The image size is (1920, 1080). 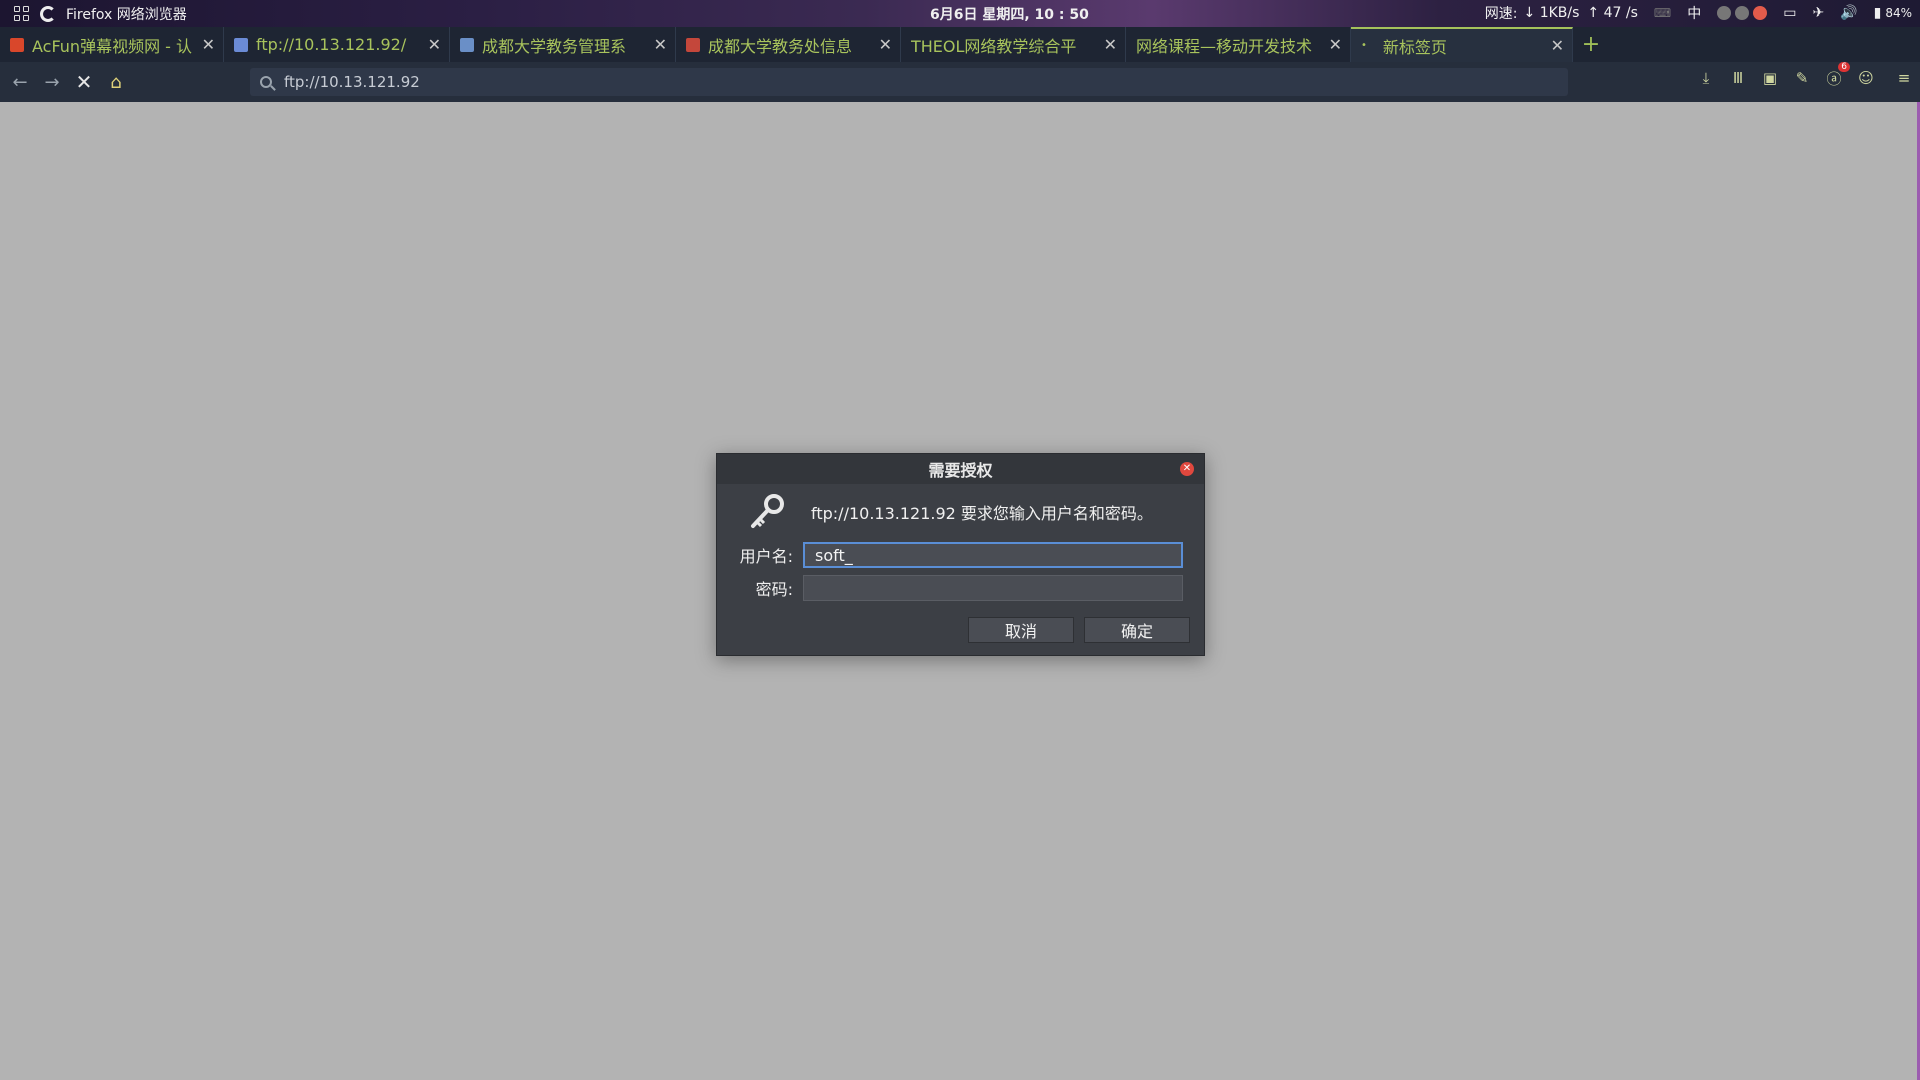 What do you see at coordinates (1462, 44) in the screenshot?
I see `tab-new-tab: • 新标签页 ✕` at bounding box center [1462, 44].